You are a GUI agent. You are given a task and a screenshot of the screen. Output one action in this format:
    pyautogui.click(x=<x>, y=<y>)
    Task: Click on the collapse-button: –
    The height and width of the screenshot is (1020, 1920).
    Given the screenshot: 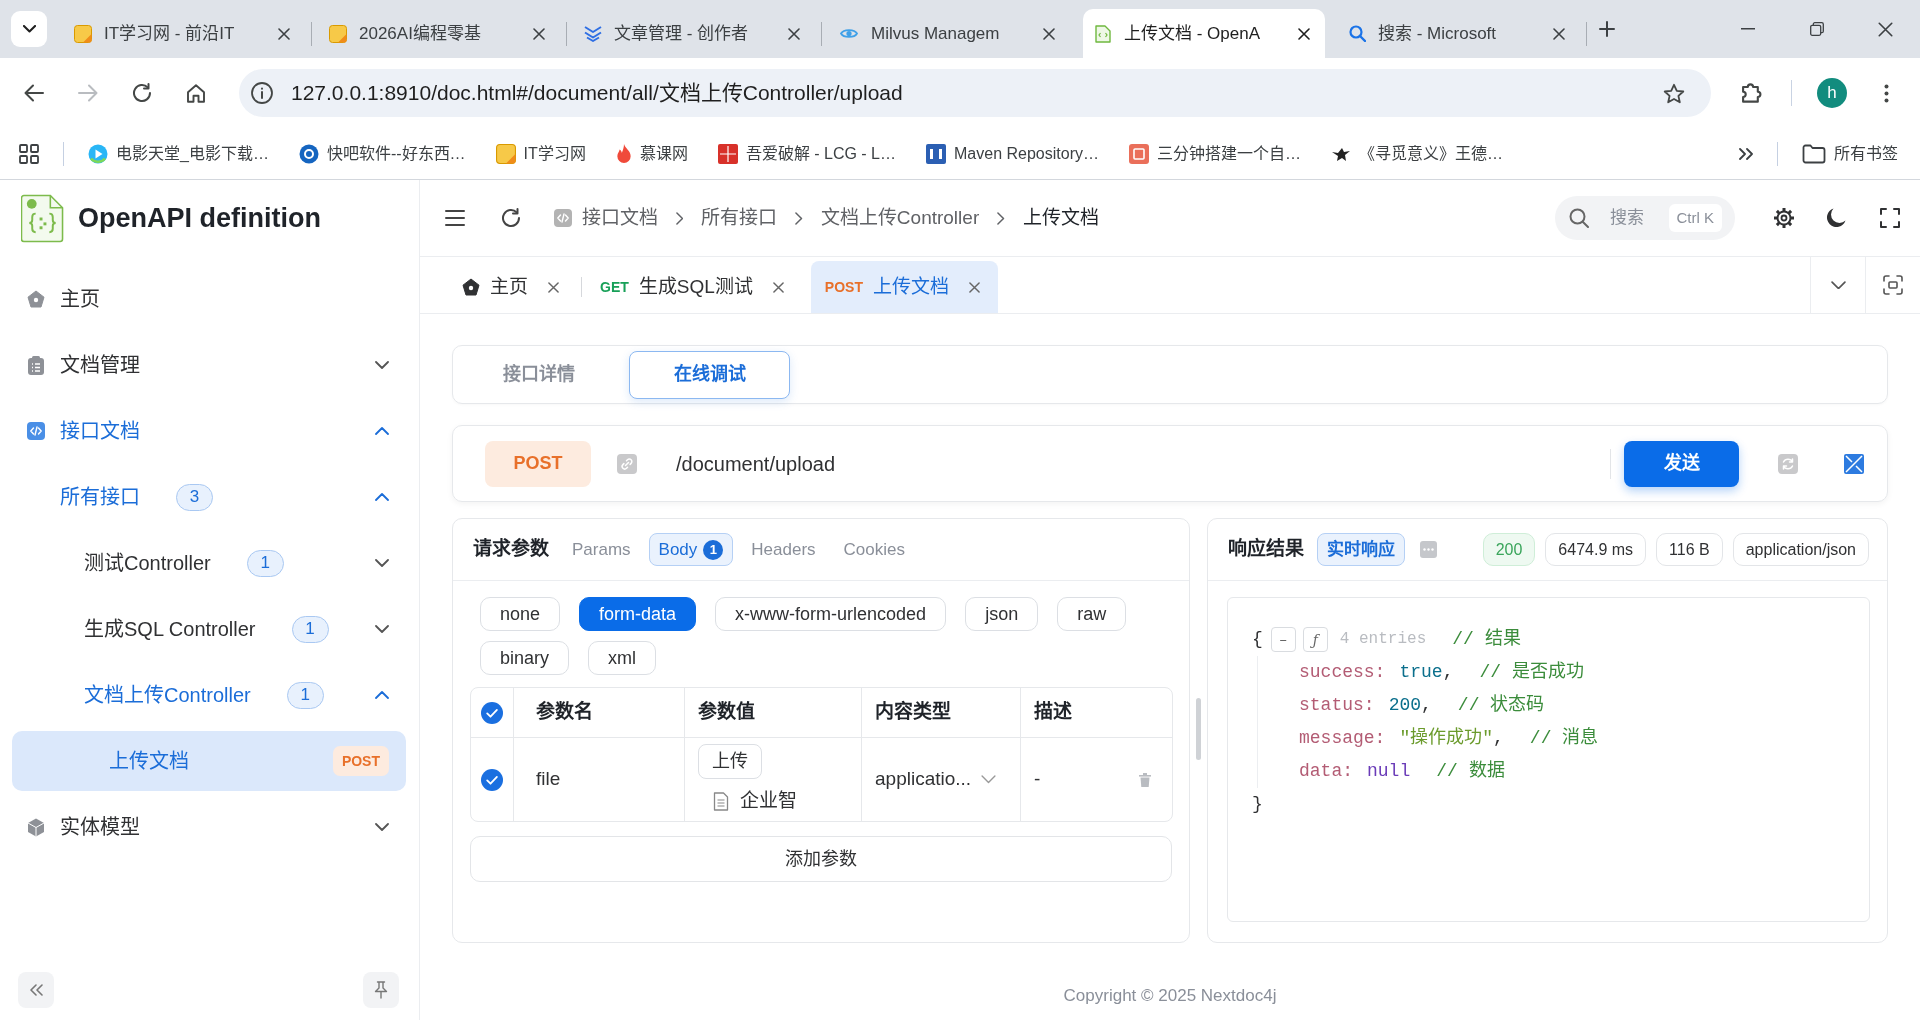 What is the action you would take?
    pyautogui.click(x=1283, y=639)
    